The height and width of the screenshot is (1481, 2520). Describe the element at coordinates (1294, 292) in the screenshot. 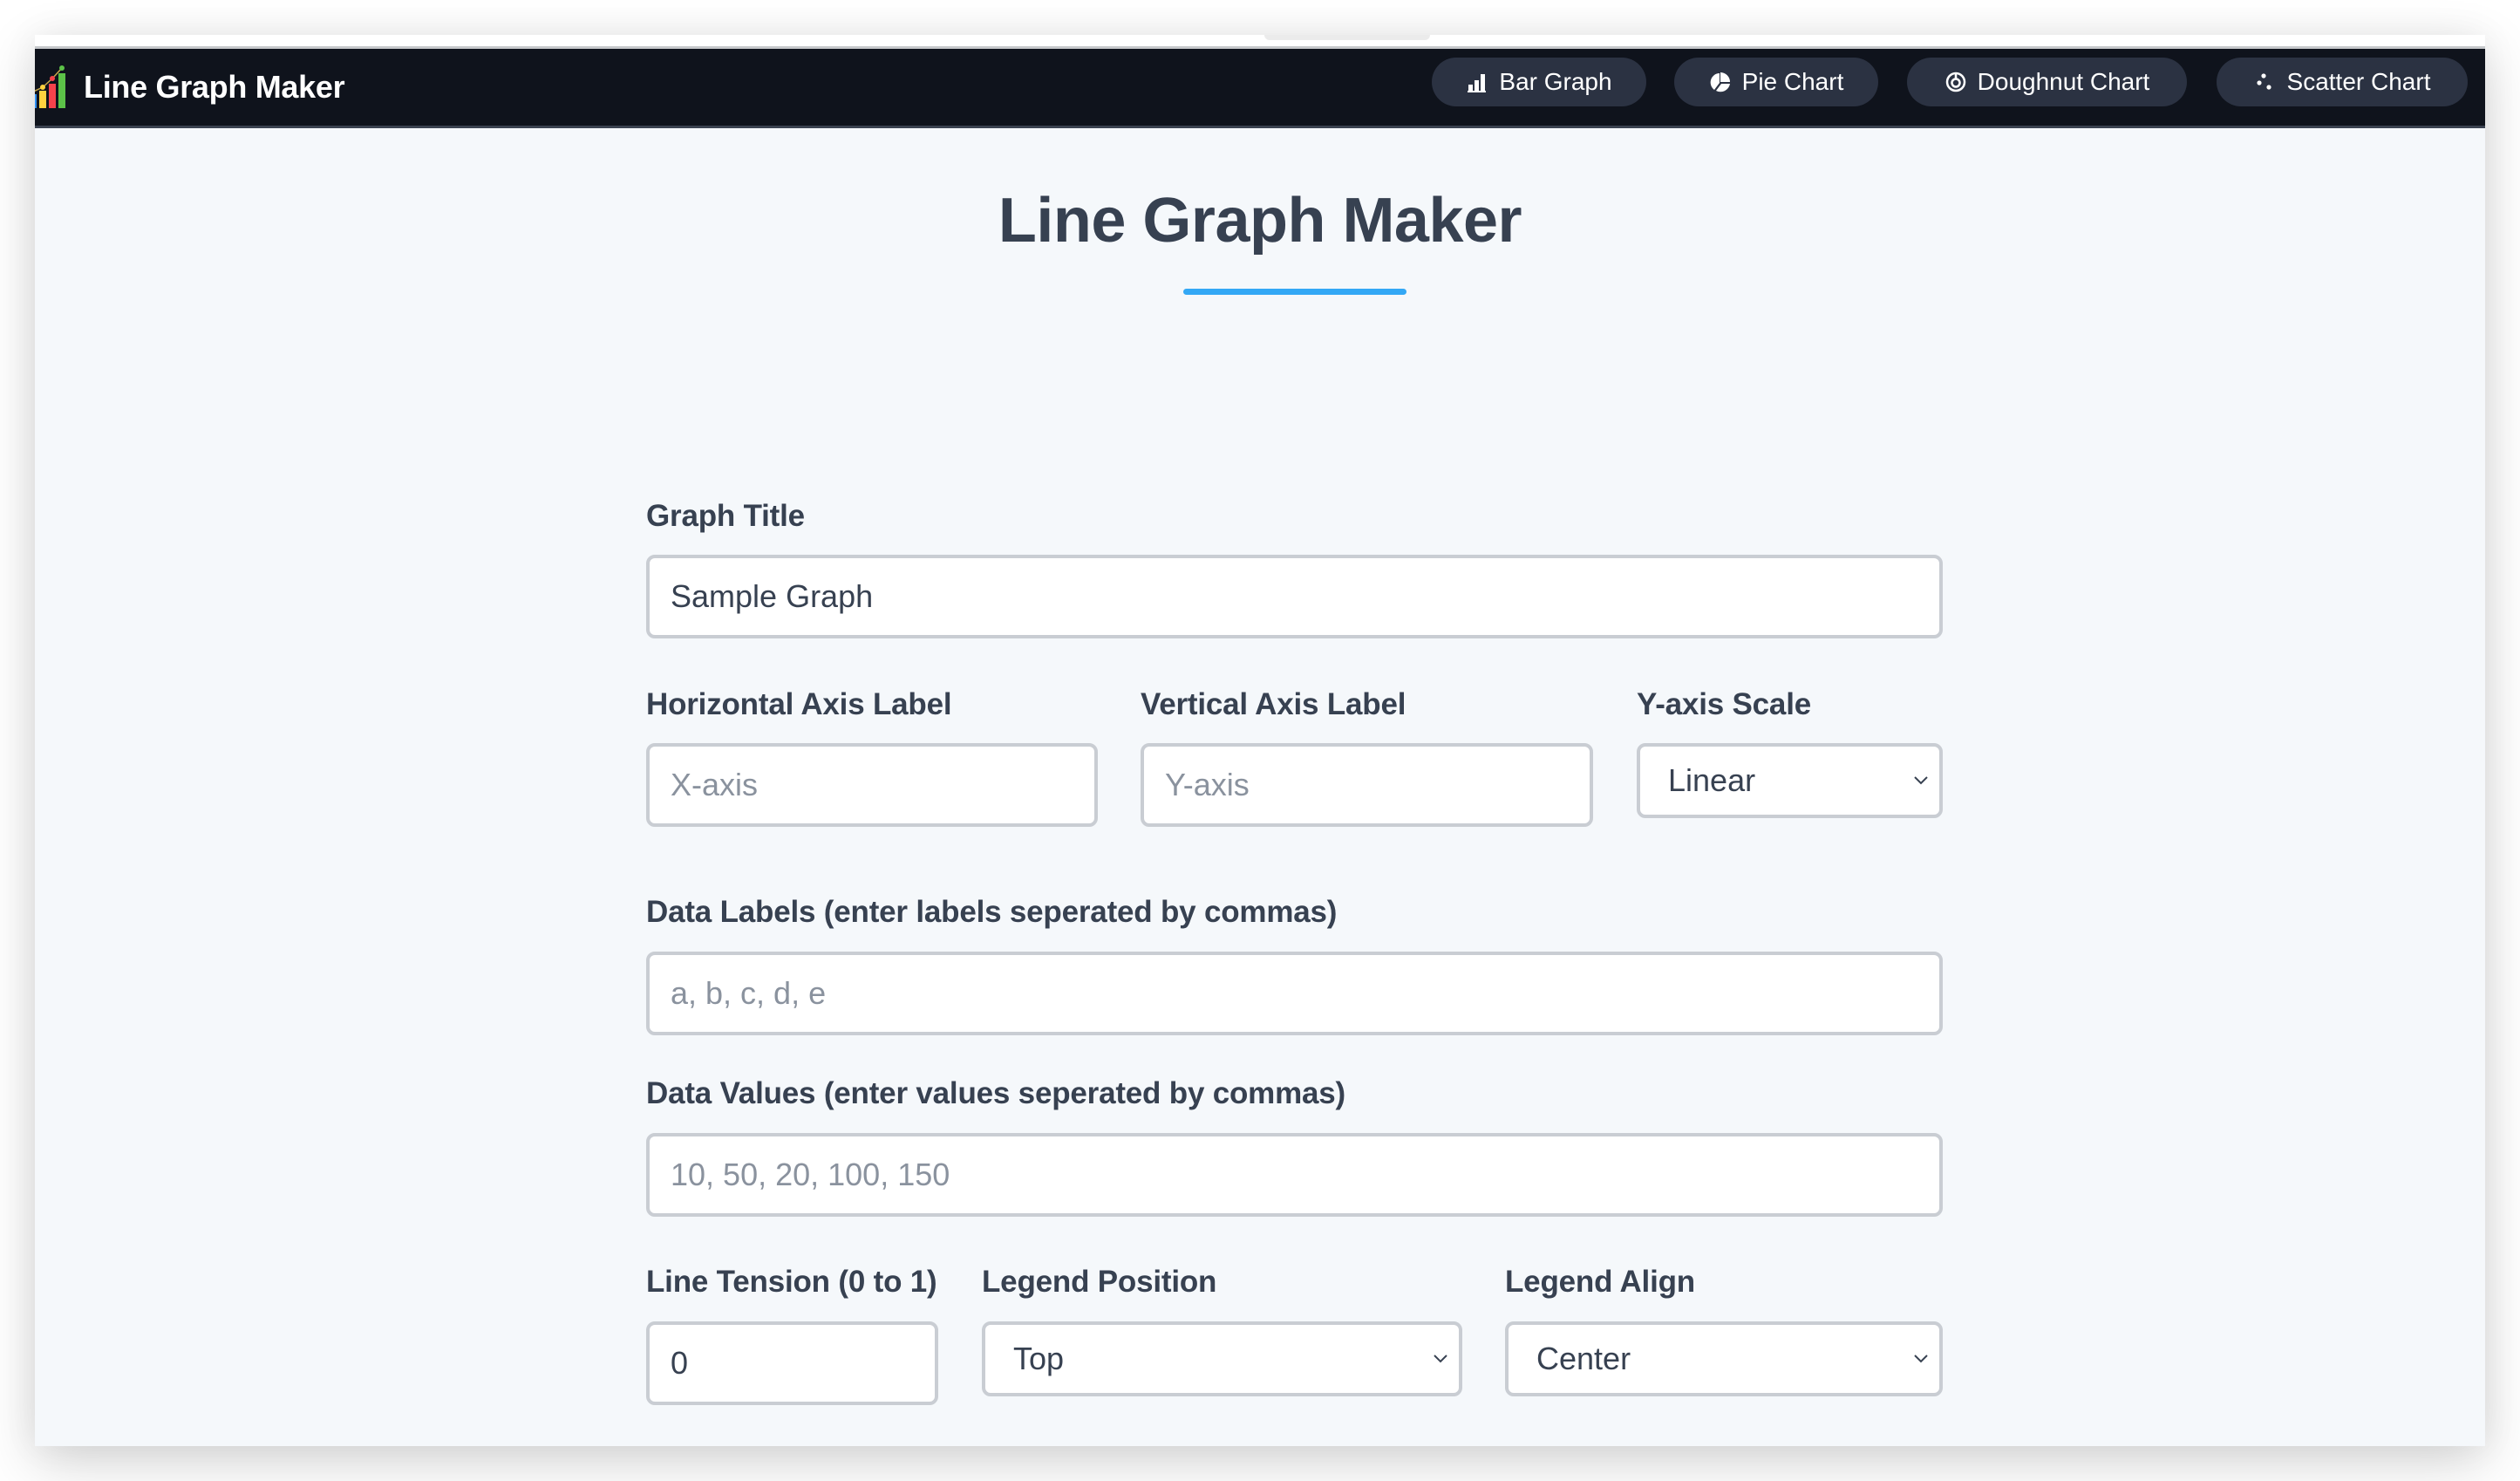

I see `title-underline` at that location.